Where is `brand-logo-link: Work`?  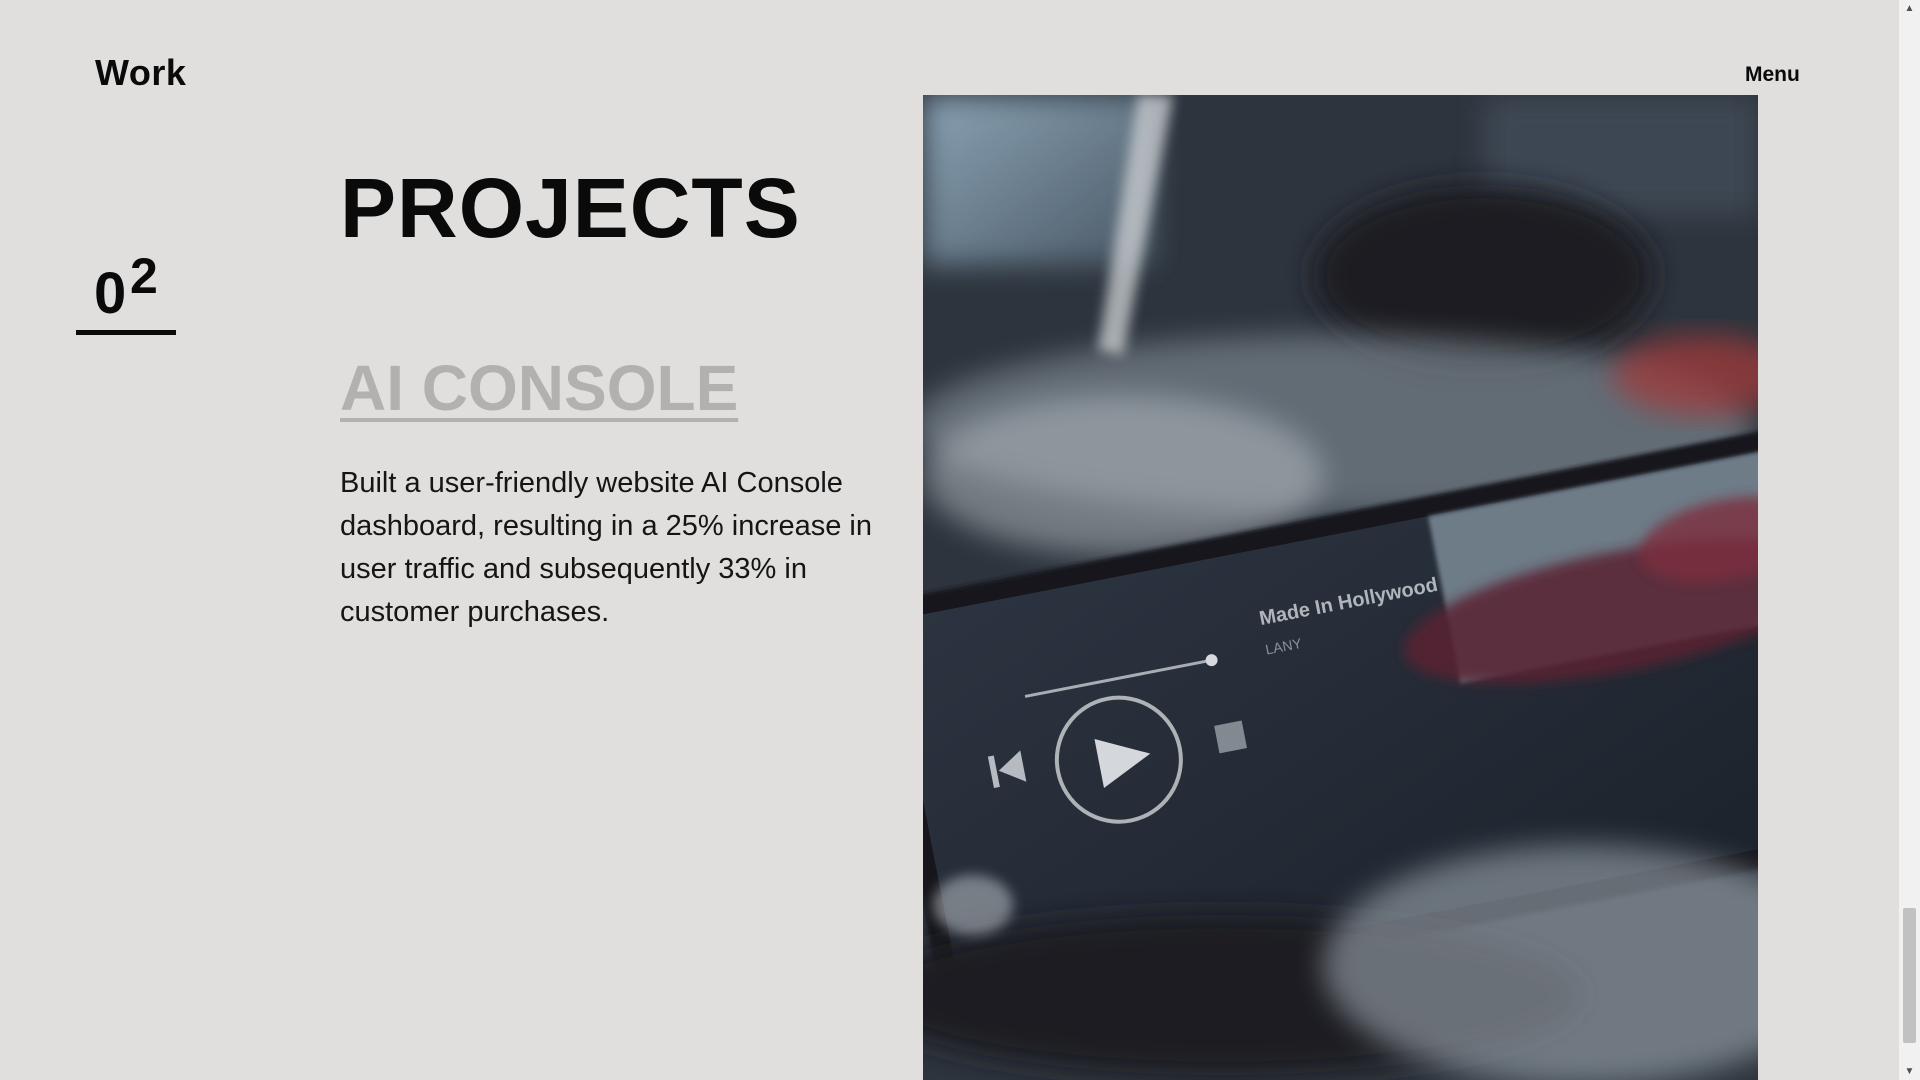
brand-logo-link: Work is located at coordinates (140, 73).